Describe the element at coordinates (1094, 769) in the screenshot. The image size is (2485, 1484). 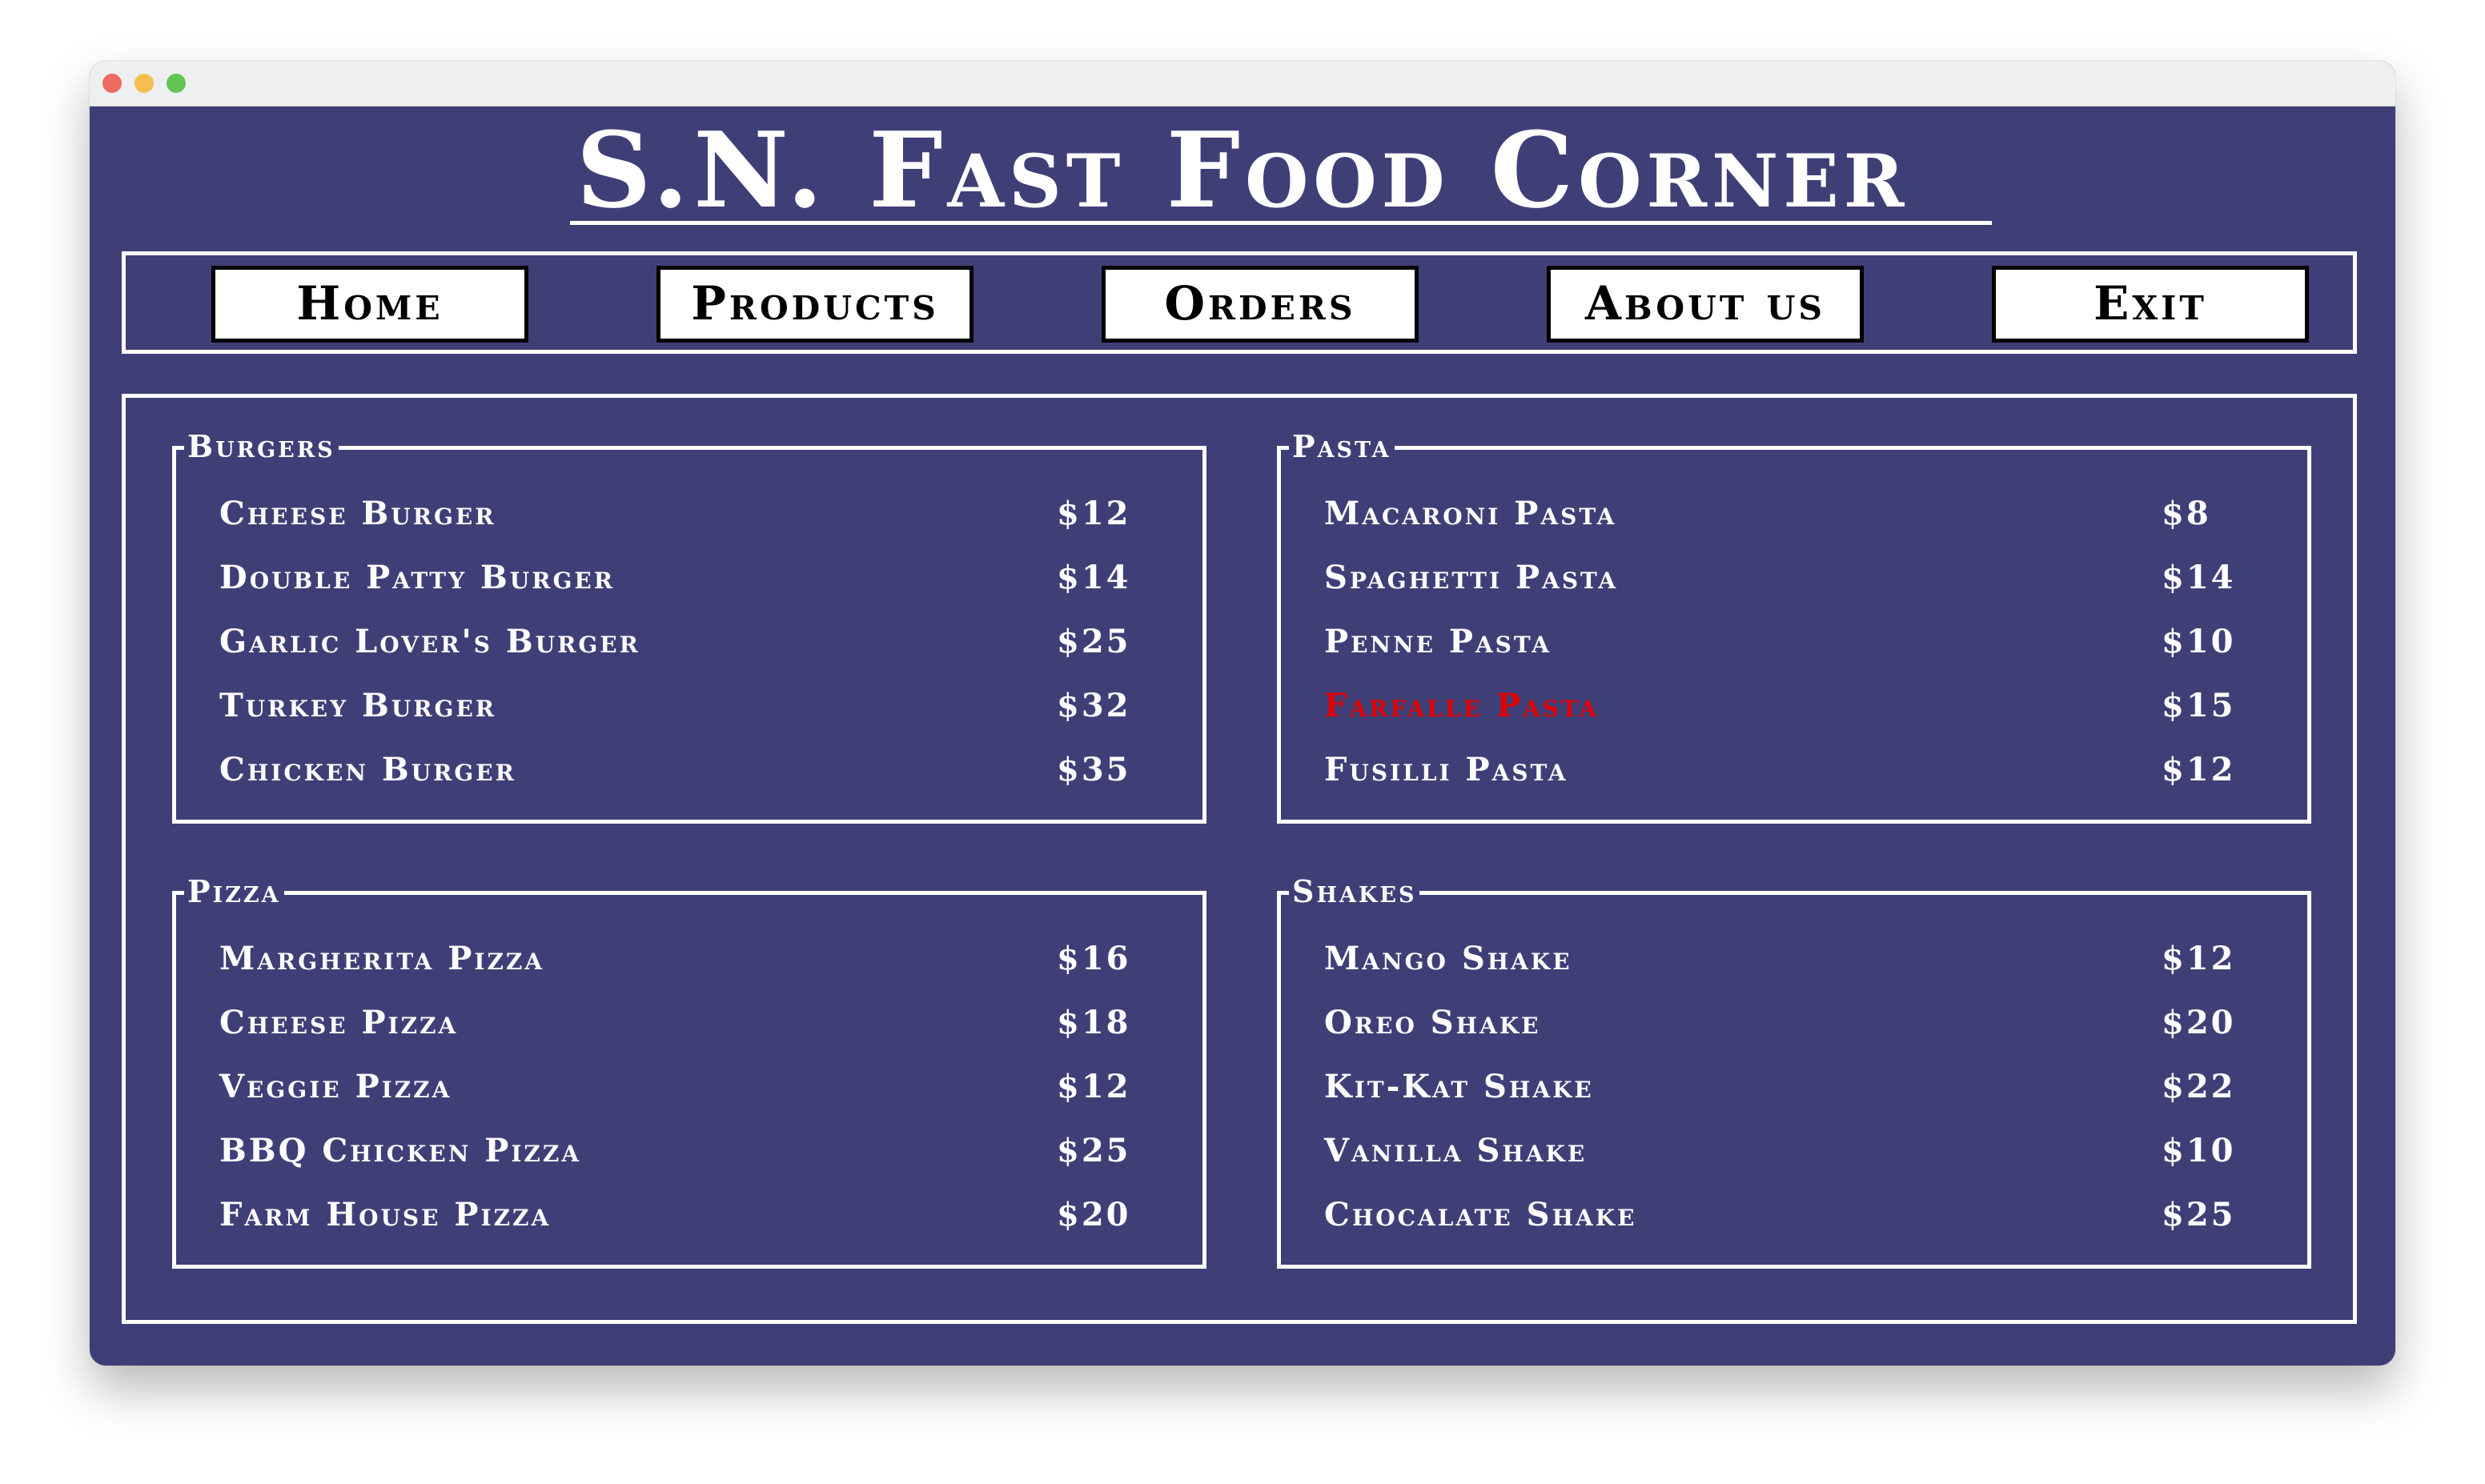
I see `menu-item-price: $35` at that location.